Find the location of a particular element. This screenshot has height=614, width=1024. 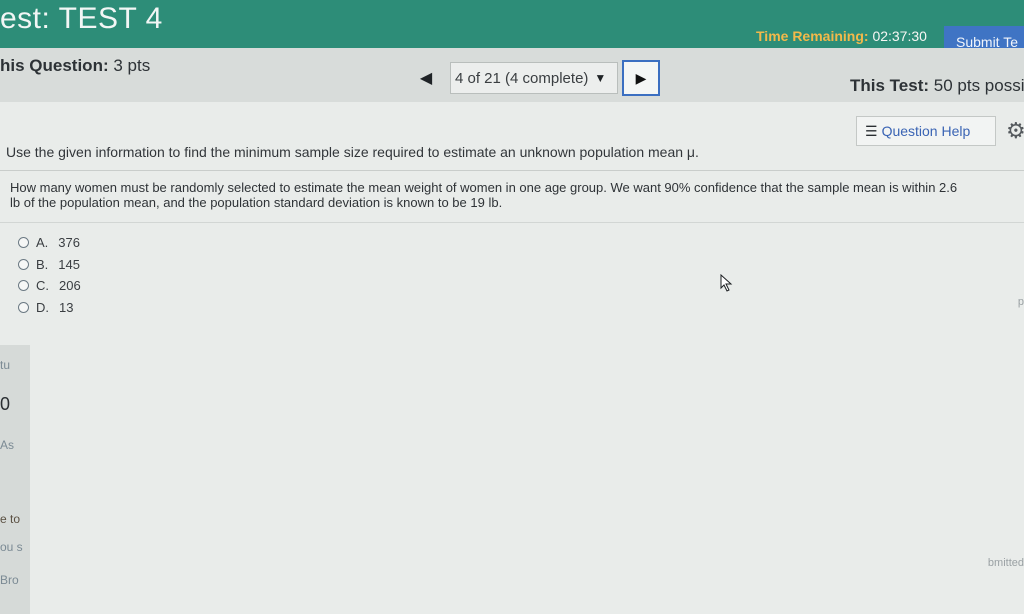

choice-letter: A. is located at coordinates (42, 243).